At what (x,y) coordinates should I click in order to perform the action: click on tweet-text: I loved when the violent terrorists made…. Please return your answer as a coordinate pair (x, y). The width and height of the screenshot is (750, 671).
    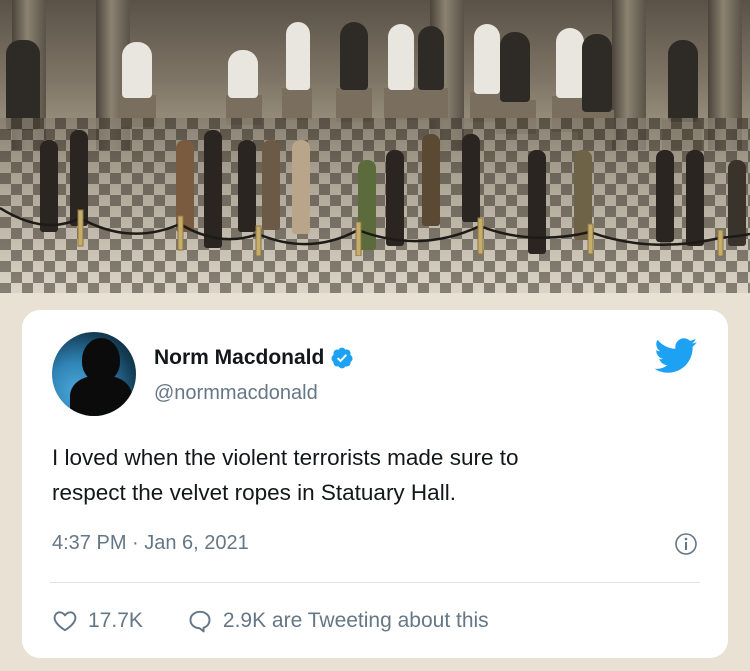
    Looking at the image, I should click on (372, 475).